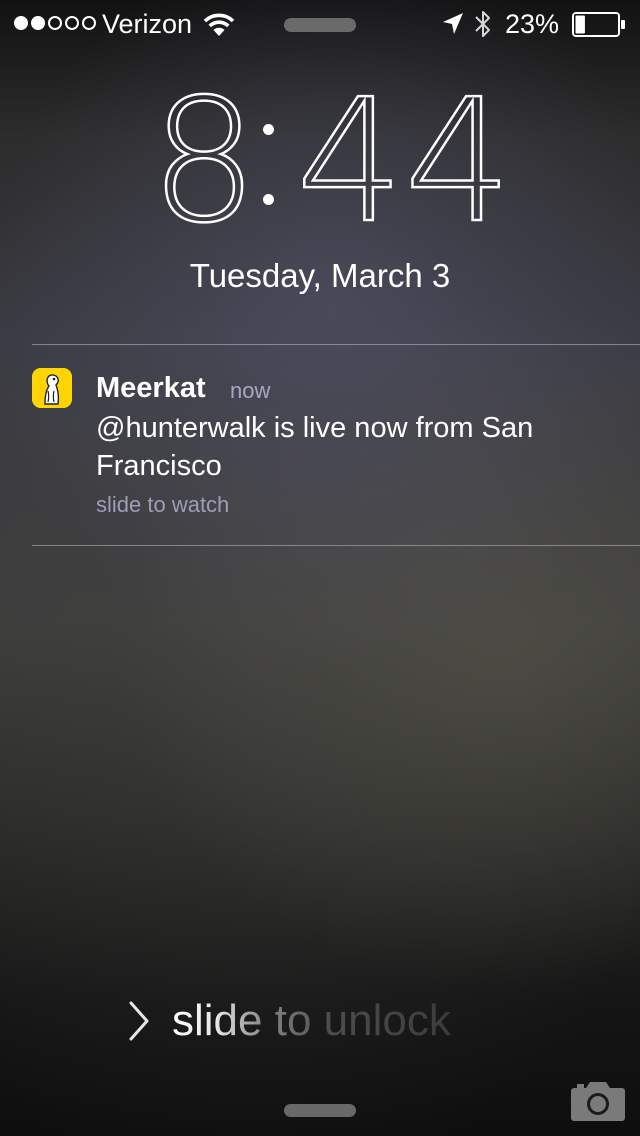 Image resolution: width=640 pixels, height=1136 pixels. What do you see at coordinates (320, 275) in the screenshot?
I see `lock-screen-date: Tuesday, March 3` at bounding box center [320, 275].